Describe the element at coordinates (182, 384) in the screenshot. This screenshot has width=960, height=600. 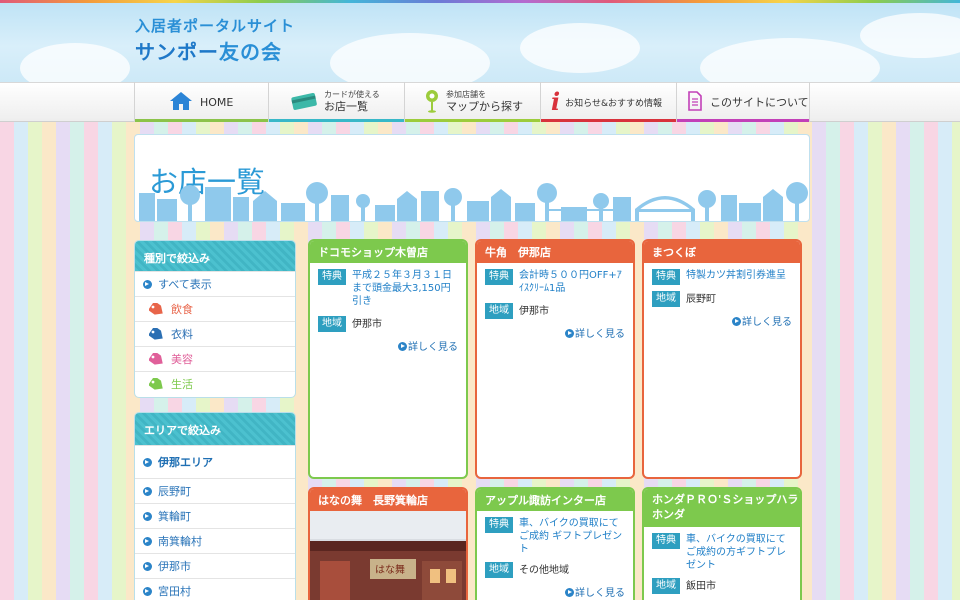
I see `filter-living-label: 生活` at that location.